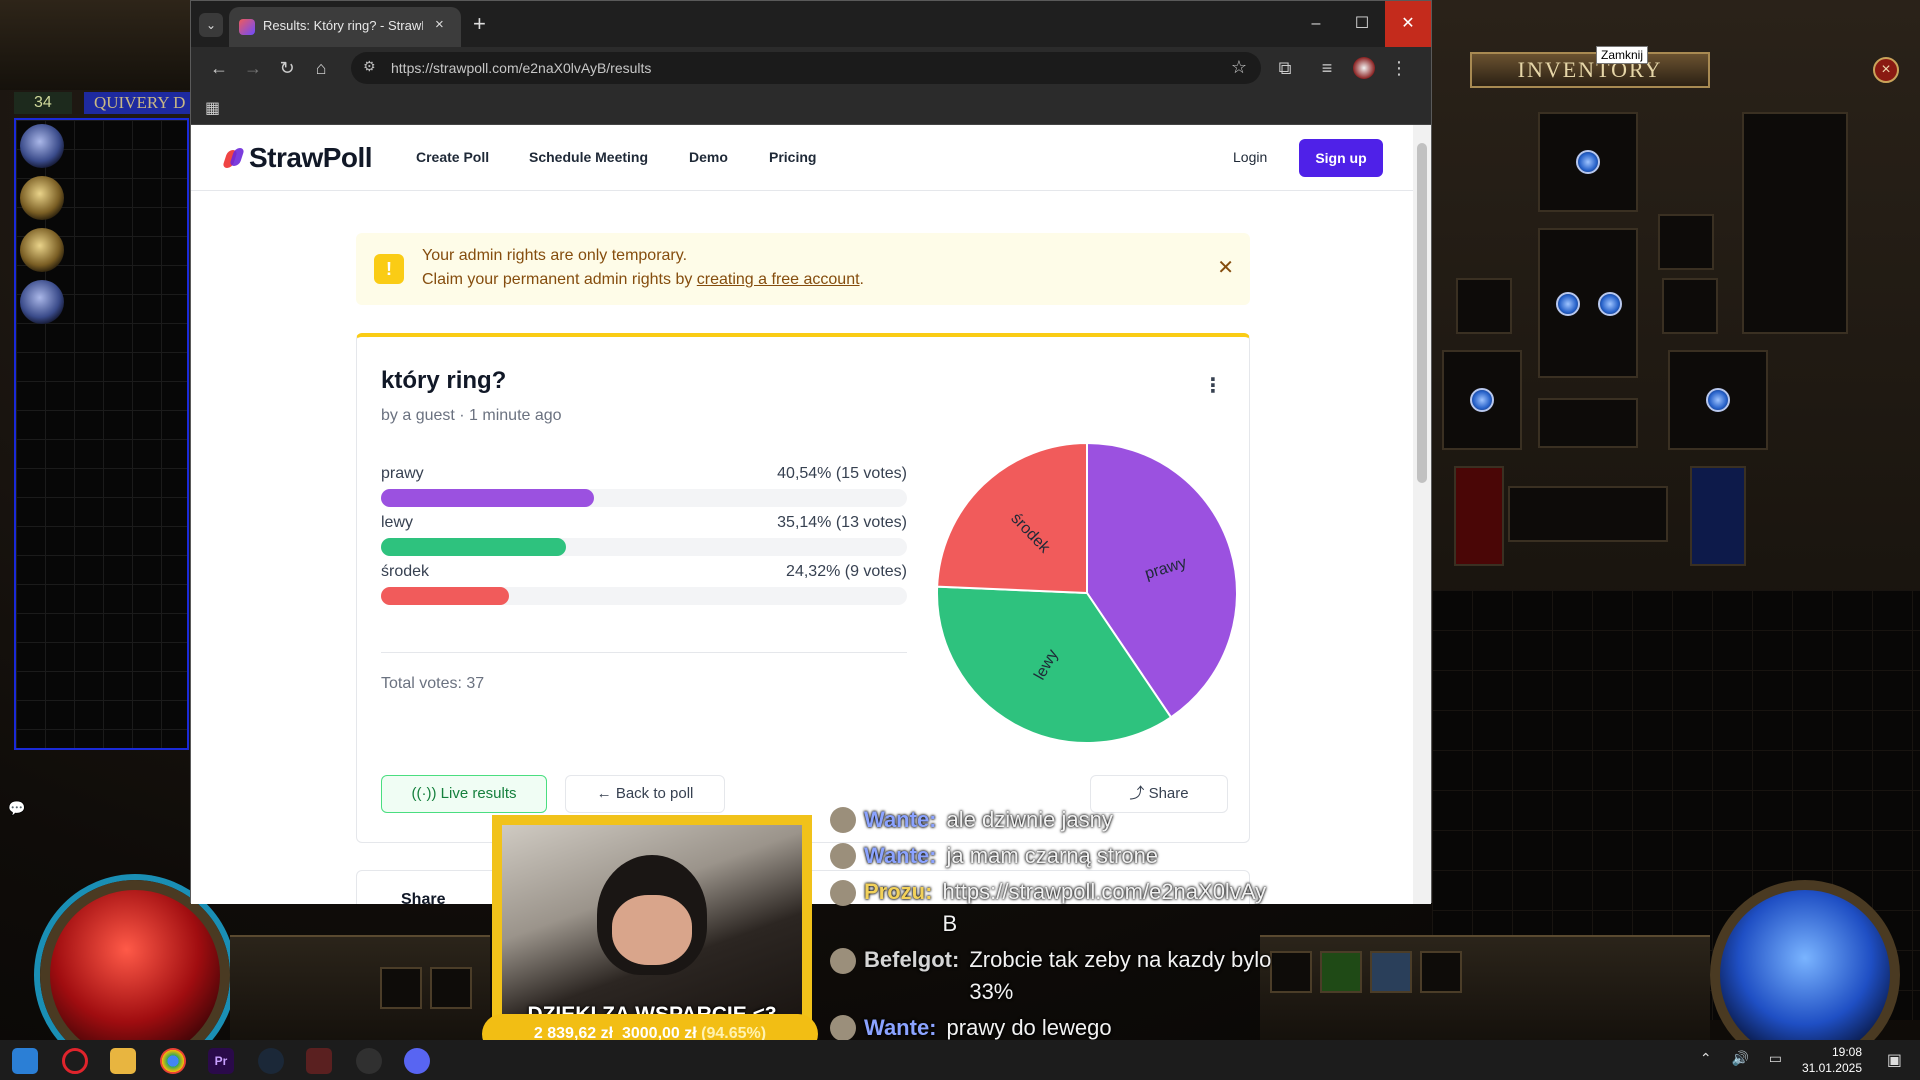  What do you see at coordinates (369, 66) in the screenshot?
I see `site-info-icon: ⚙` at bounding box center [369, 66].